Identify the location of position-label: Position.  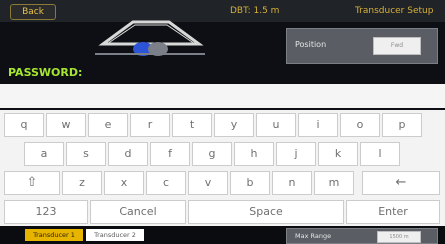
(311, 44).